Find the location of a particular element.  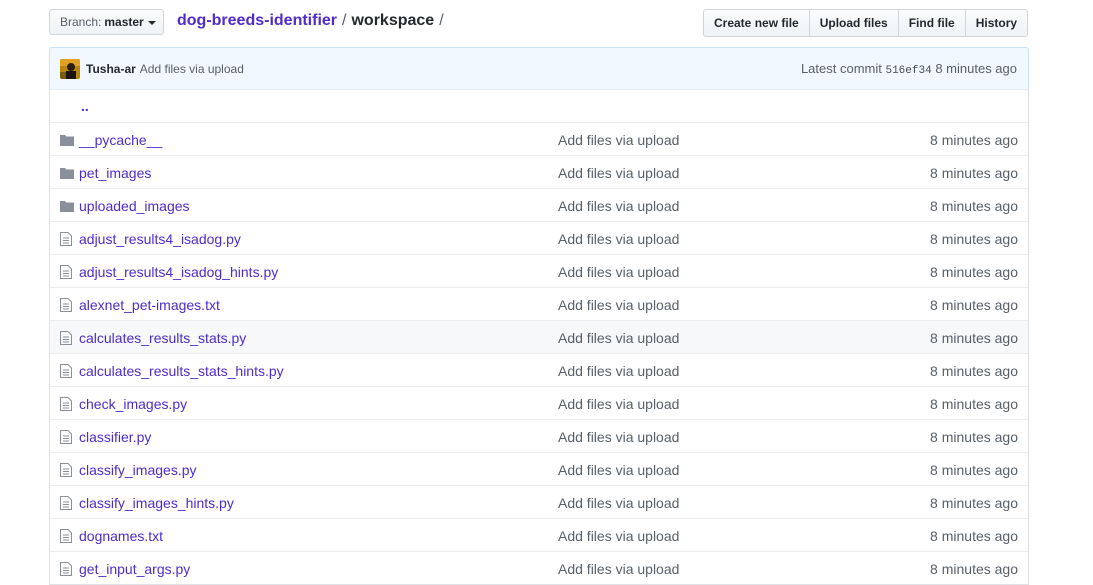

folder-name-link: pet_images is located at coordinates (115, 173).